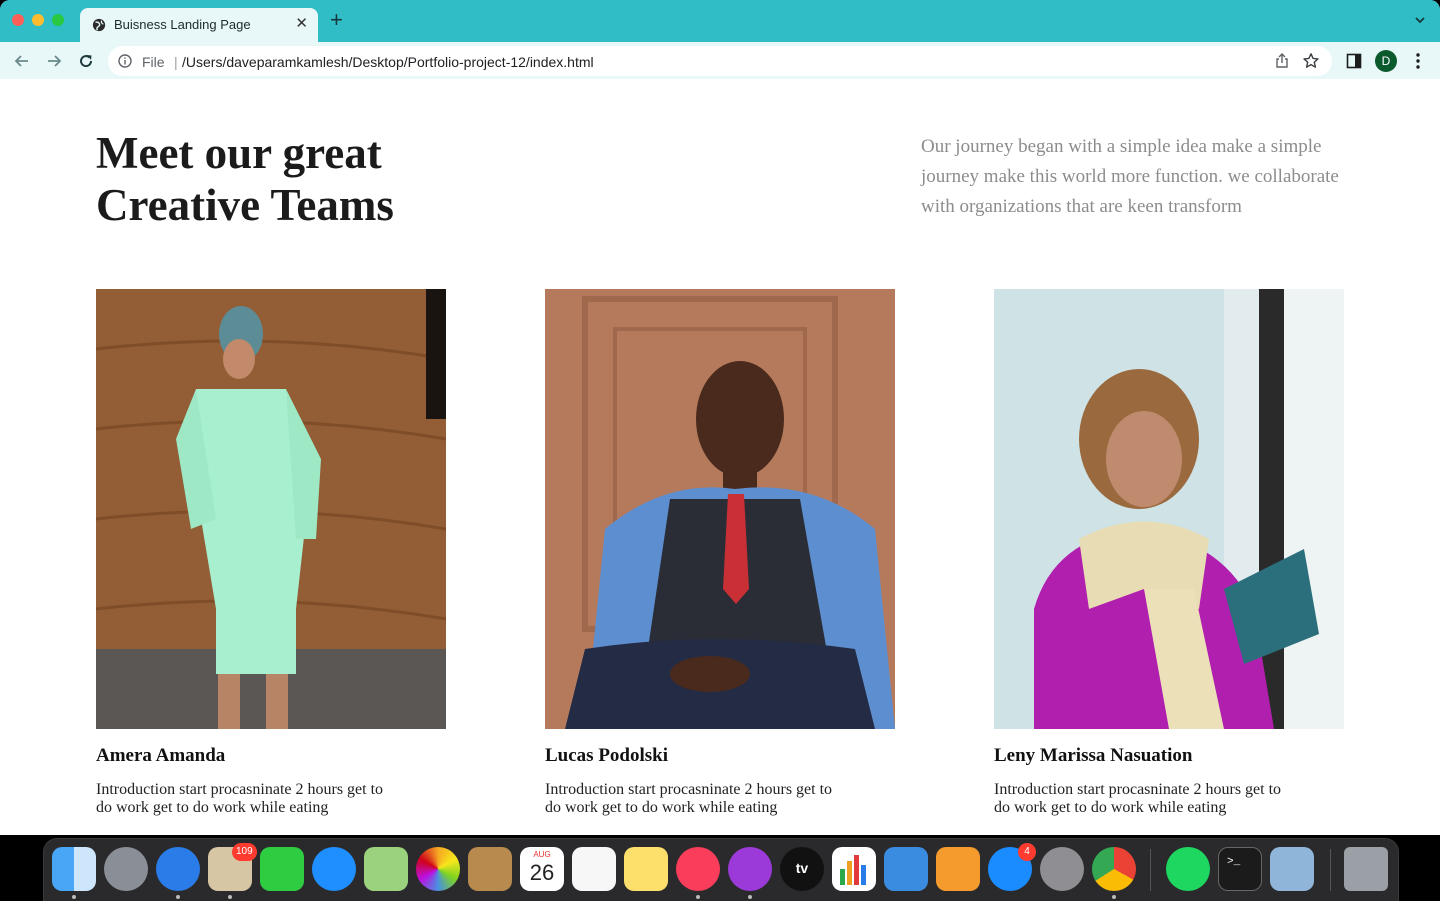  Describe the element at coordinates (1169, 509) in the screenshot. I see `team-photo-leny` at that location.